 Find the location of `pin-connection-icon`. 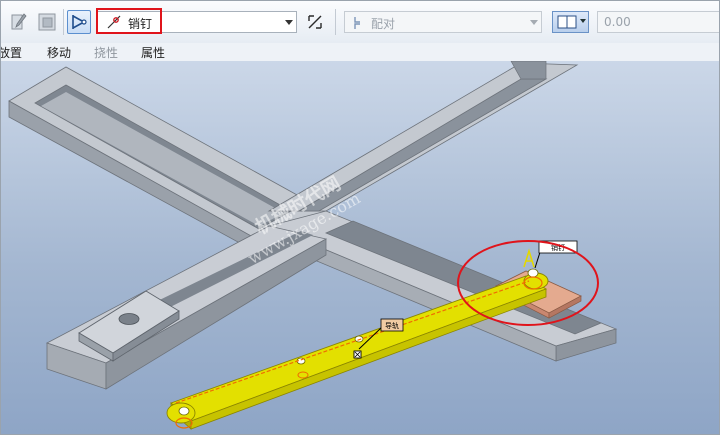

pin-connection-icon is located at coordinates (114, 23).